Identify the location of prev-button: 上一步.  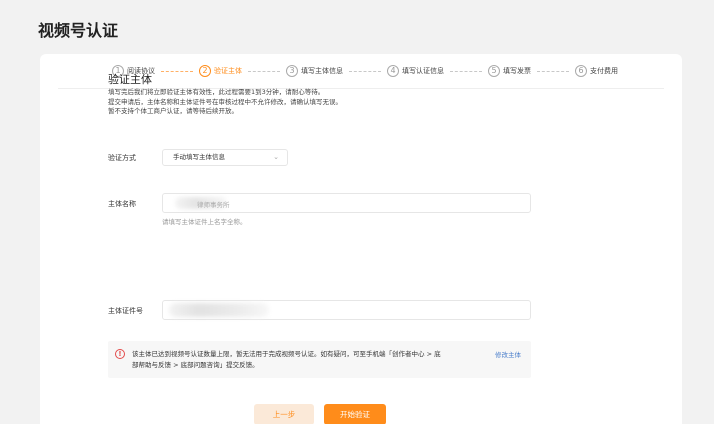
(284, 414).